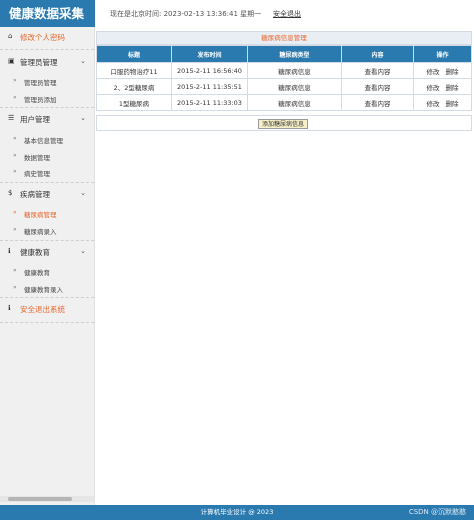  Describe the element at coordinates (42, 37) in the screenshot. I see `sidebar-item-label: 修改个人密码` at that location.